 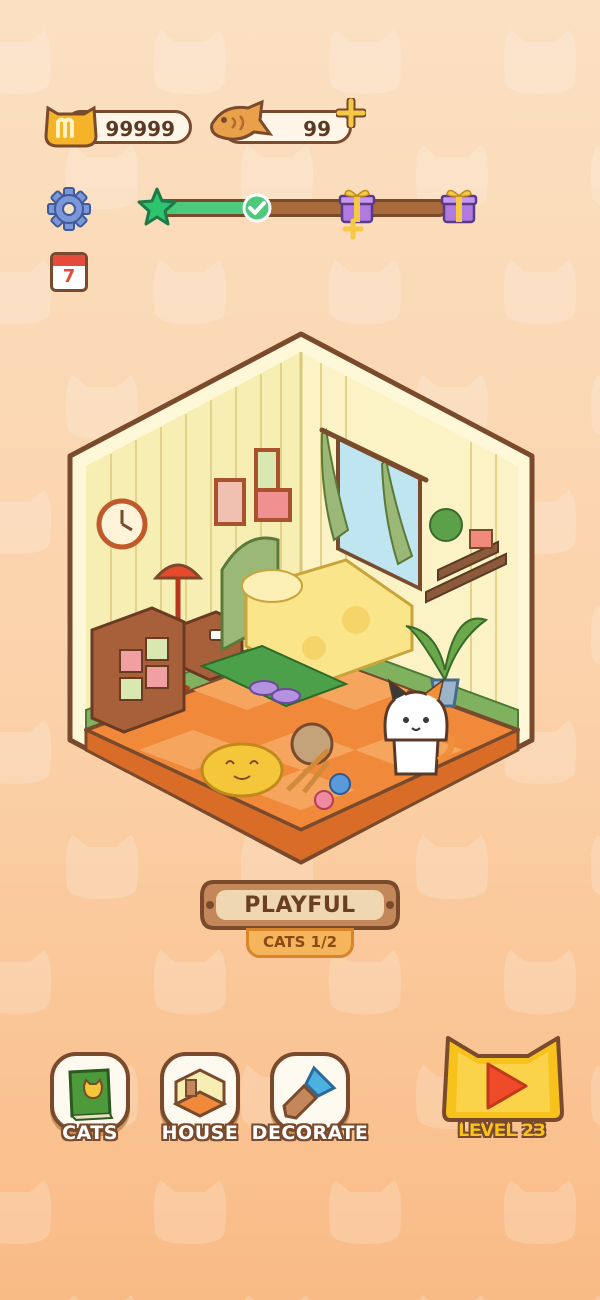 I want to click on level-play-button, so click(x=503, y=1078).